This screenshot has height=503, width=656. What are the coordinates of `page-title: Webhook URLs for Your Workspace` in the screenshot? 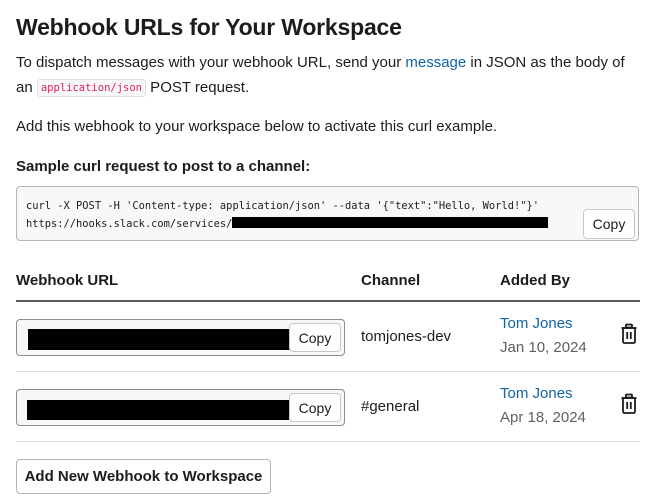 It's located at (209, 27).